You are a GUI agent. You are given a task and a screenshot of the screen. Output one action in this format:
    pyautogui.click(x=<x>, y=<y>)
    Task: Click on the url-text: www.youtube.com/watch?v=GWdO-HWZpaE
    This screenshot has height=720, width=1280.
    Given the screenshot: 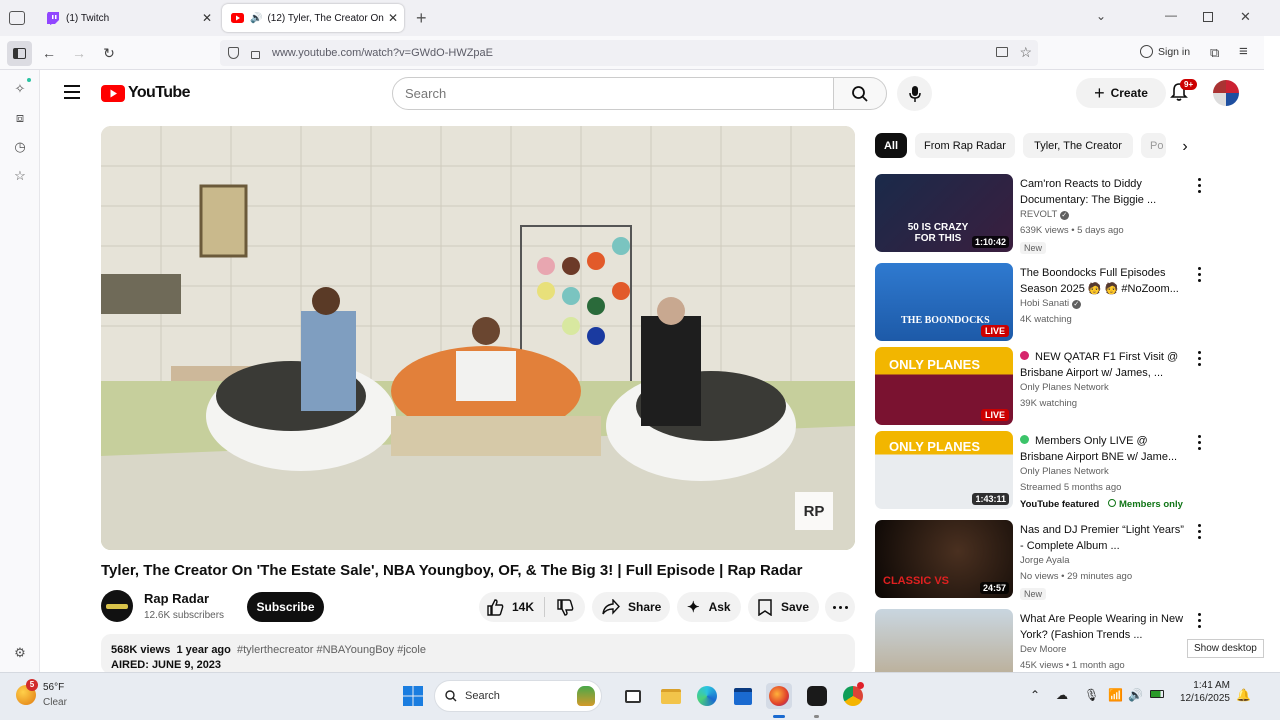 What is the action you would take?
    pyautogui.click(x=382, y=53)
    